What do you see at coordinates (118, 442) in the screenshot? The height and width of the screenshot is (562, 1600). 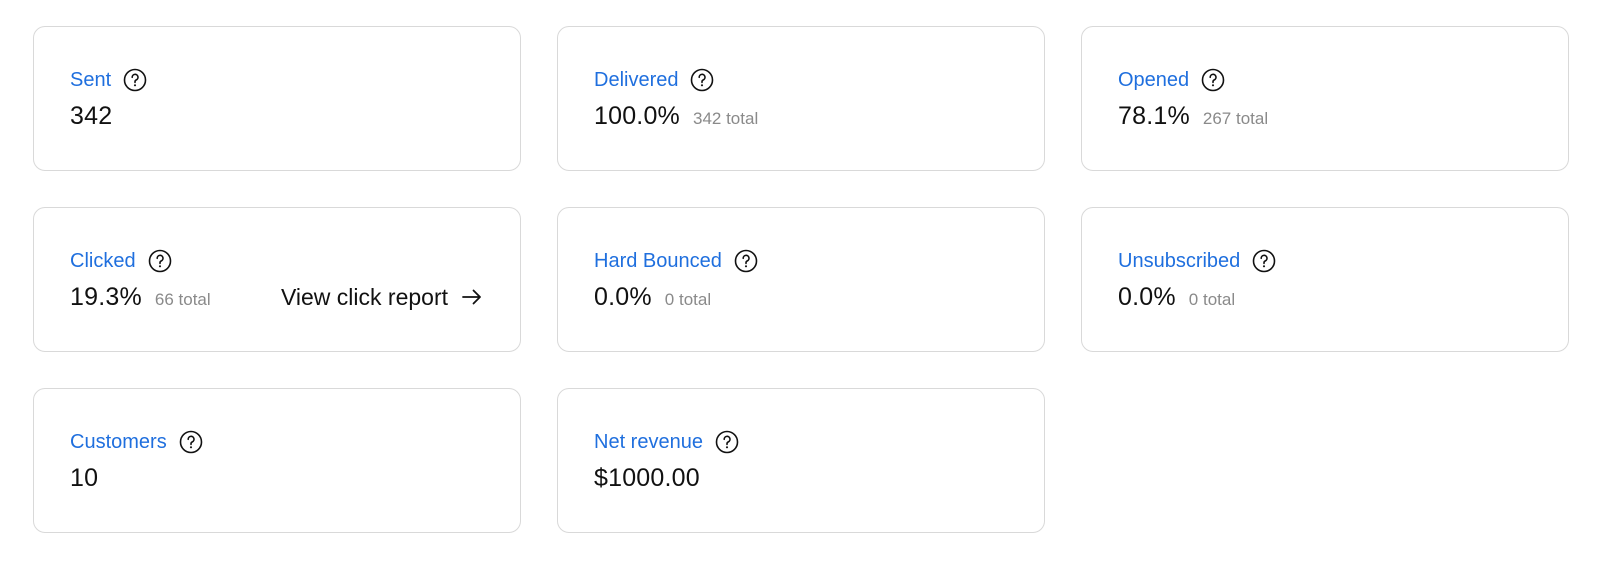 I see `stat-label-customers: Customers` at bounding box center [118, 442].